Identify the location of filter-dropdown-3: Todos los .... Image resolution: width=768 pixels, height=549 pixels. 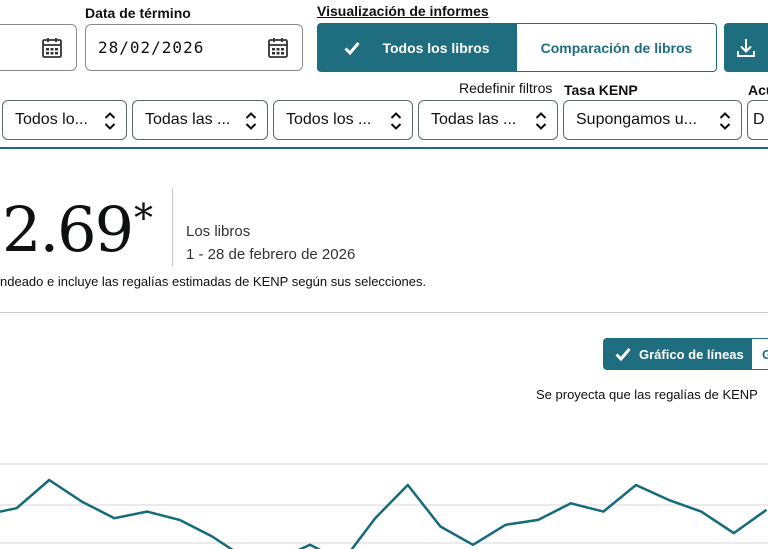
(343, 120).